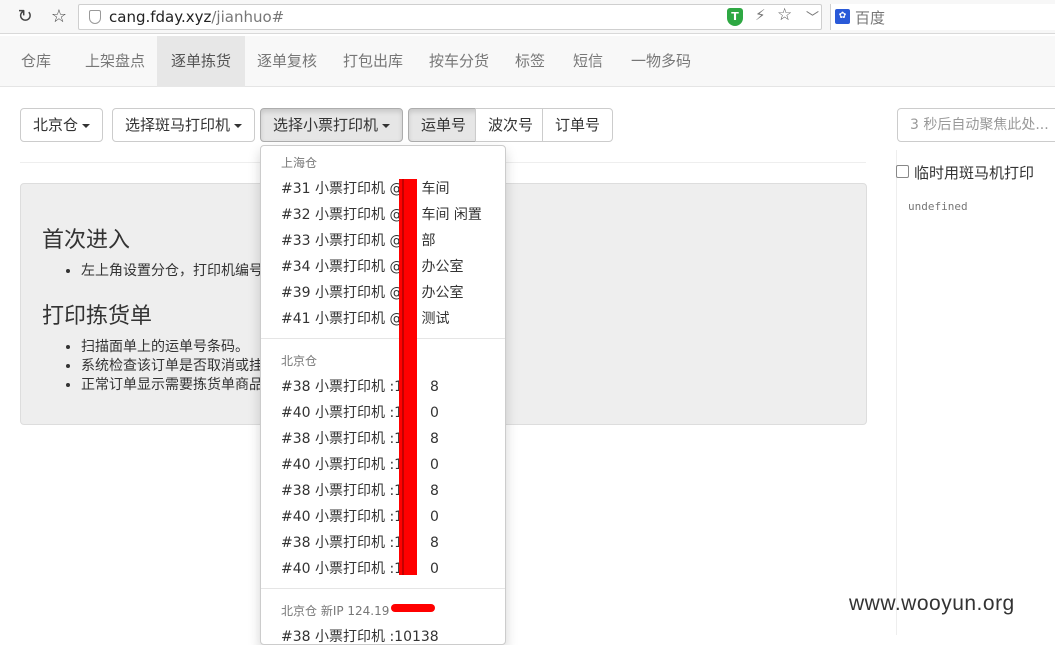 The image size is (1055, 645). Describe the element at coordinates (428, 241) in the screenshot. I see `printer-location: 部` at that location.